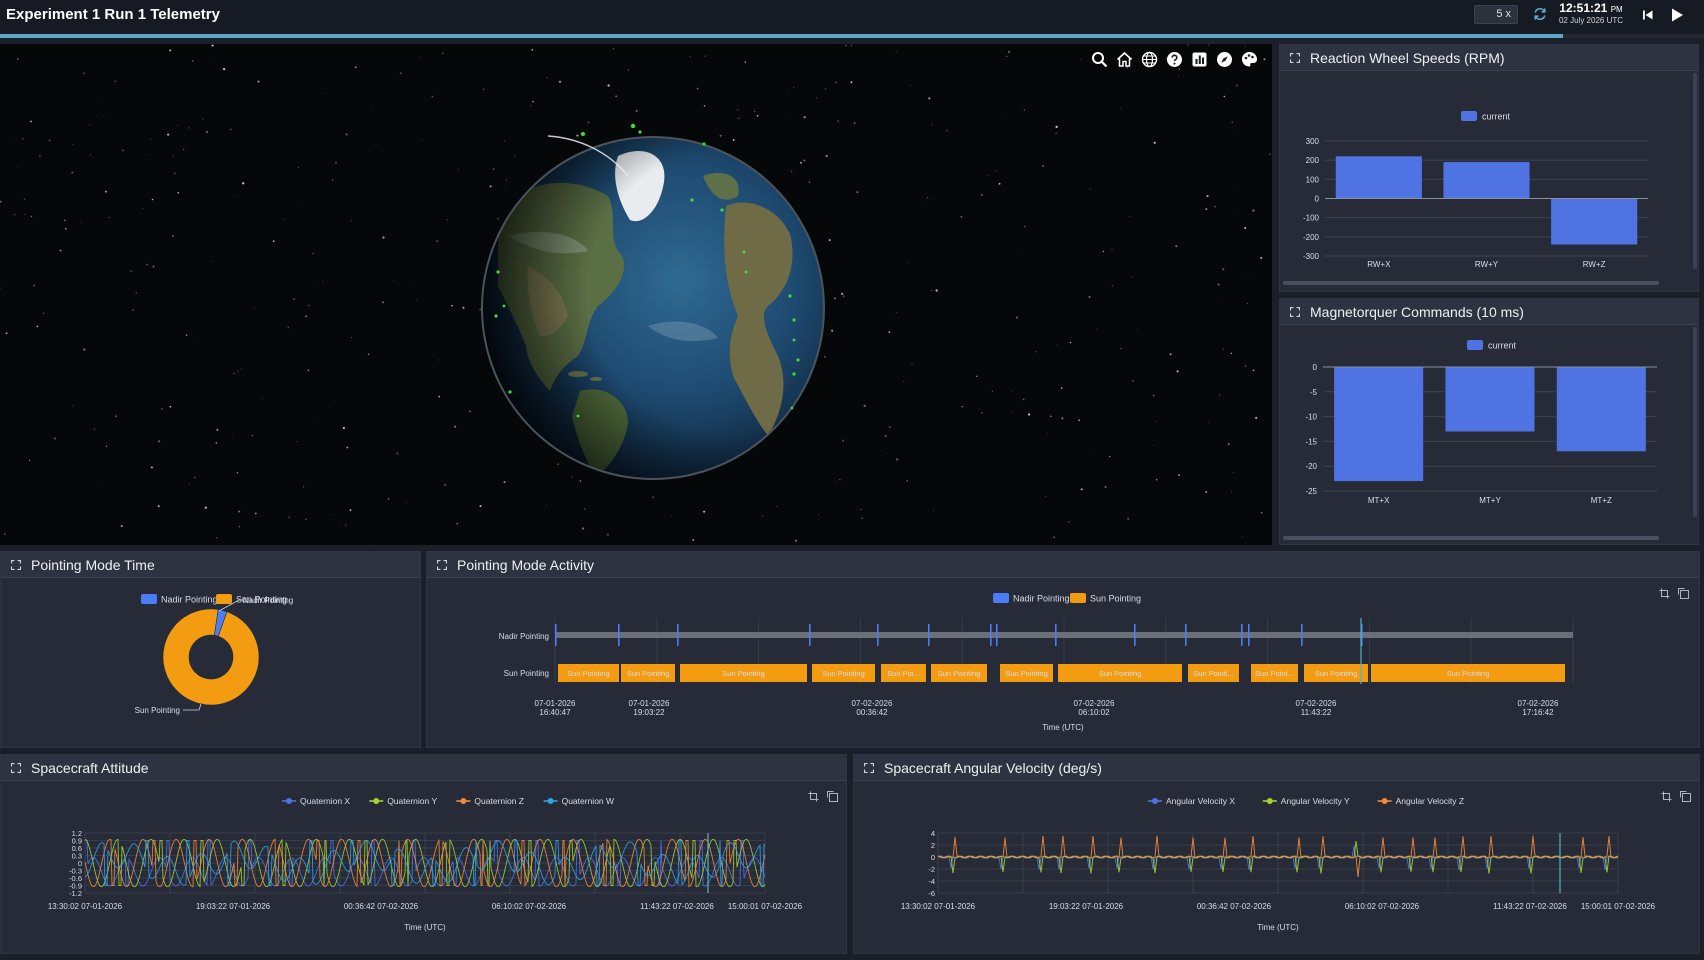 This screenshot has width=1704, height=960. I want to click on y-tick-label: 0, so click(933, 857).